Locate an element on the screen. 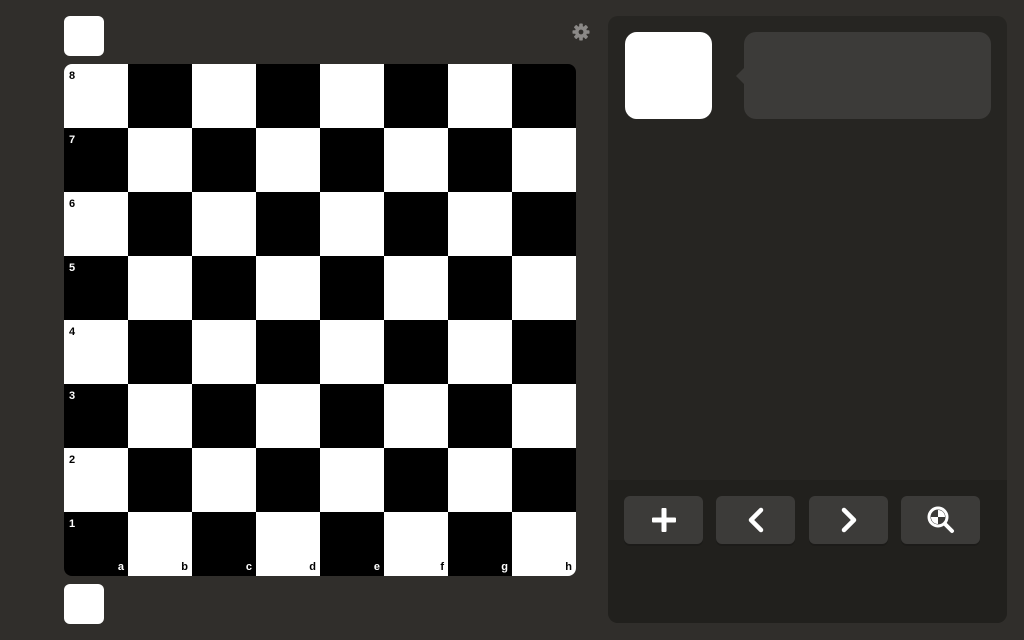 Image resolution: width=1024 pixels, height=640 pixels. square-h3 is located at coordinates (544, 416).